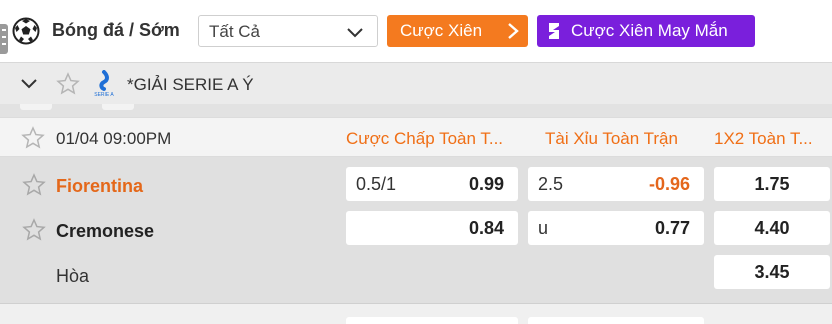 Image resolution: width=832 pixels, height=324 pixels. Describe the element at coordinates (26, 31) in the screenshot. I see `soccer-ball-icon` at that location.